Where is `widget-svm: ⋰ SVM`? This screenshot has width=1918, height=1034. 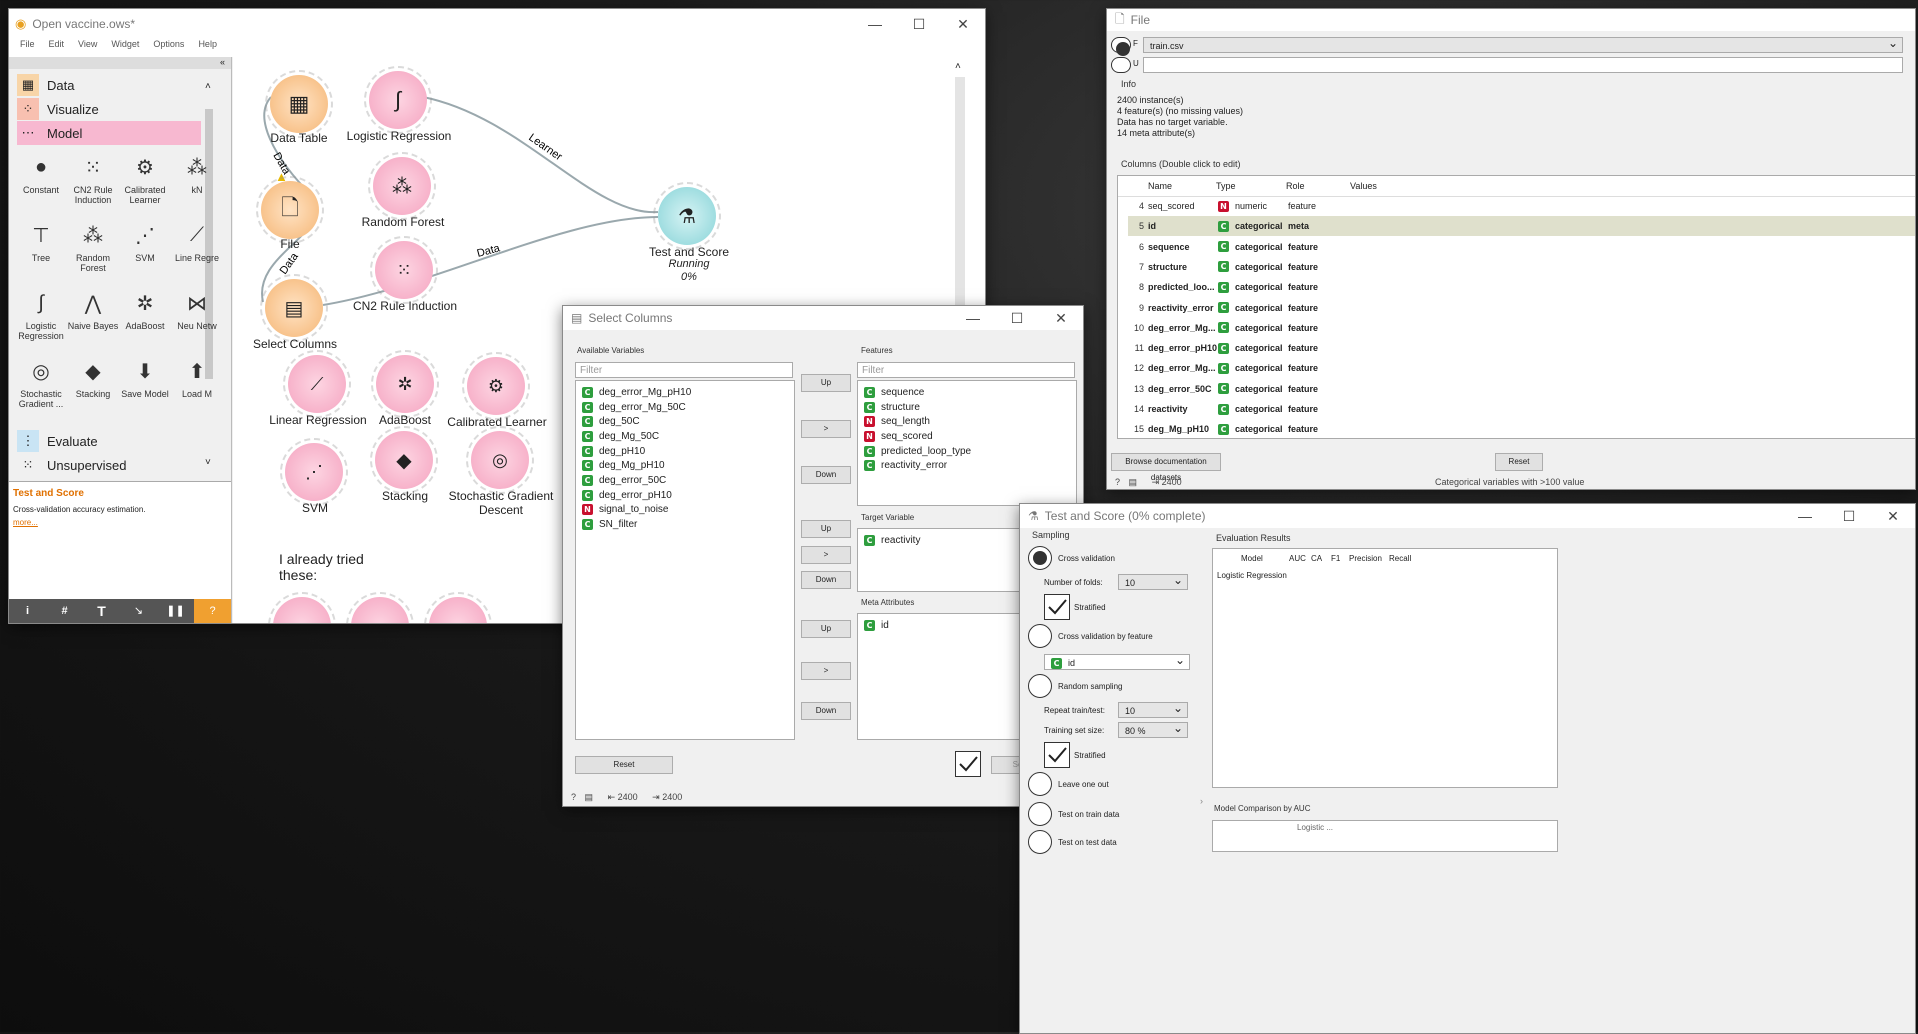
widget-svm: ⋰ SVM is located at coordinates (145, 240).